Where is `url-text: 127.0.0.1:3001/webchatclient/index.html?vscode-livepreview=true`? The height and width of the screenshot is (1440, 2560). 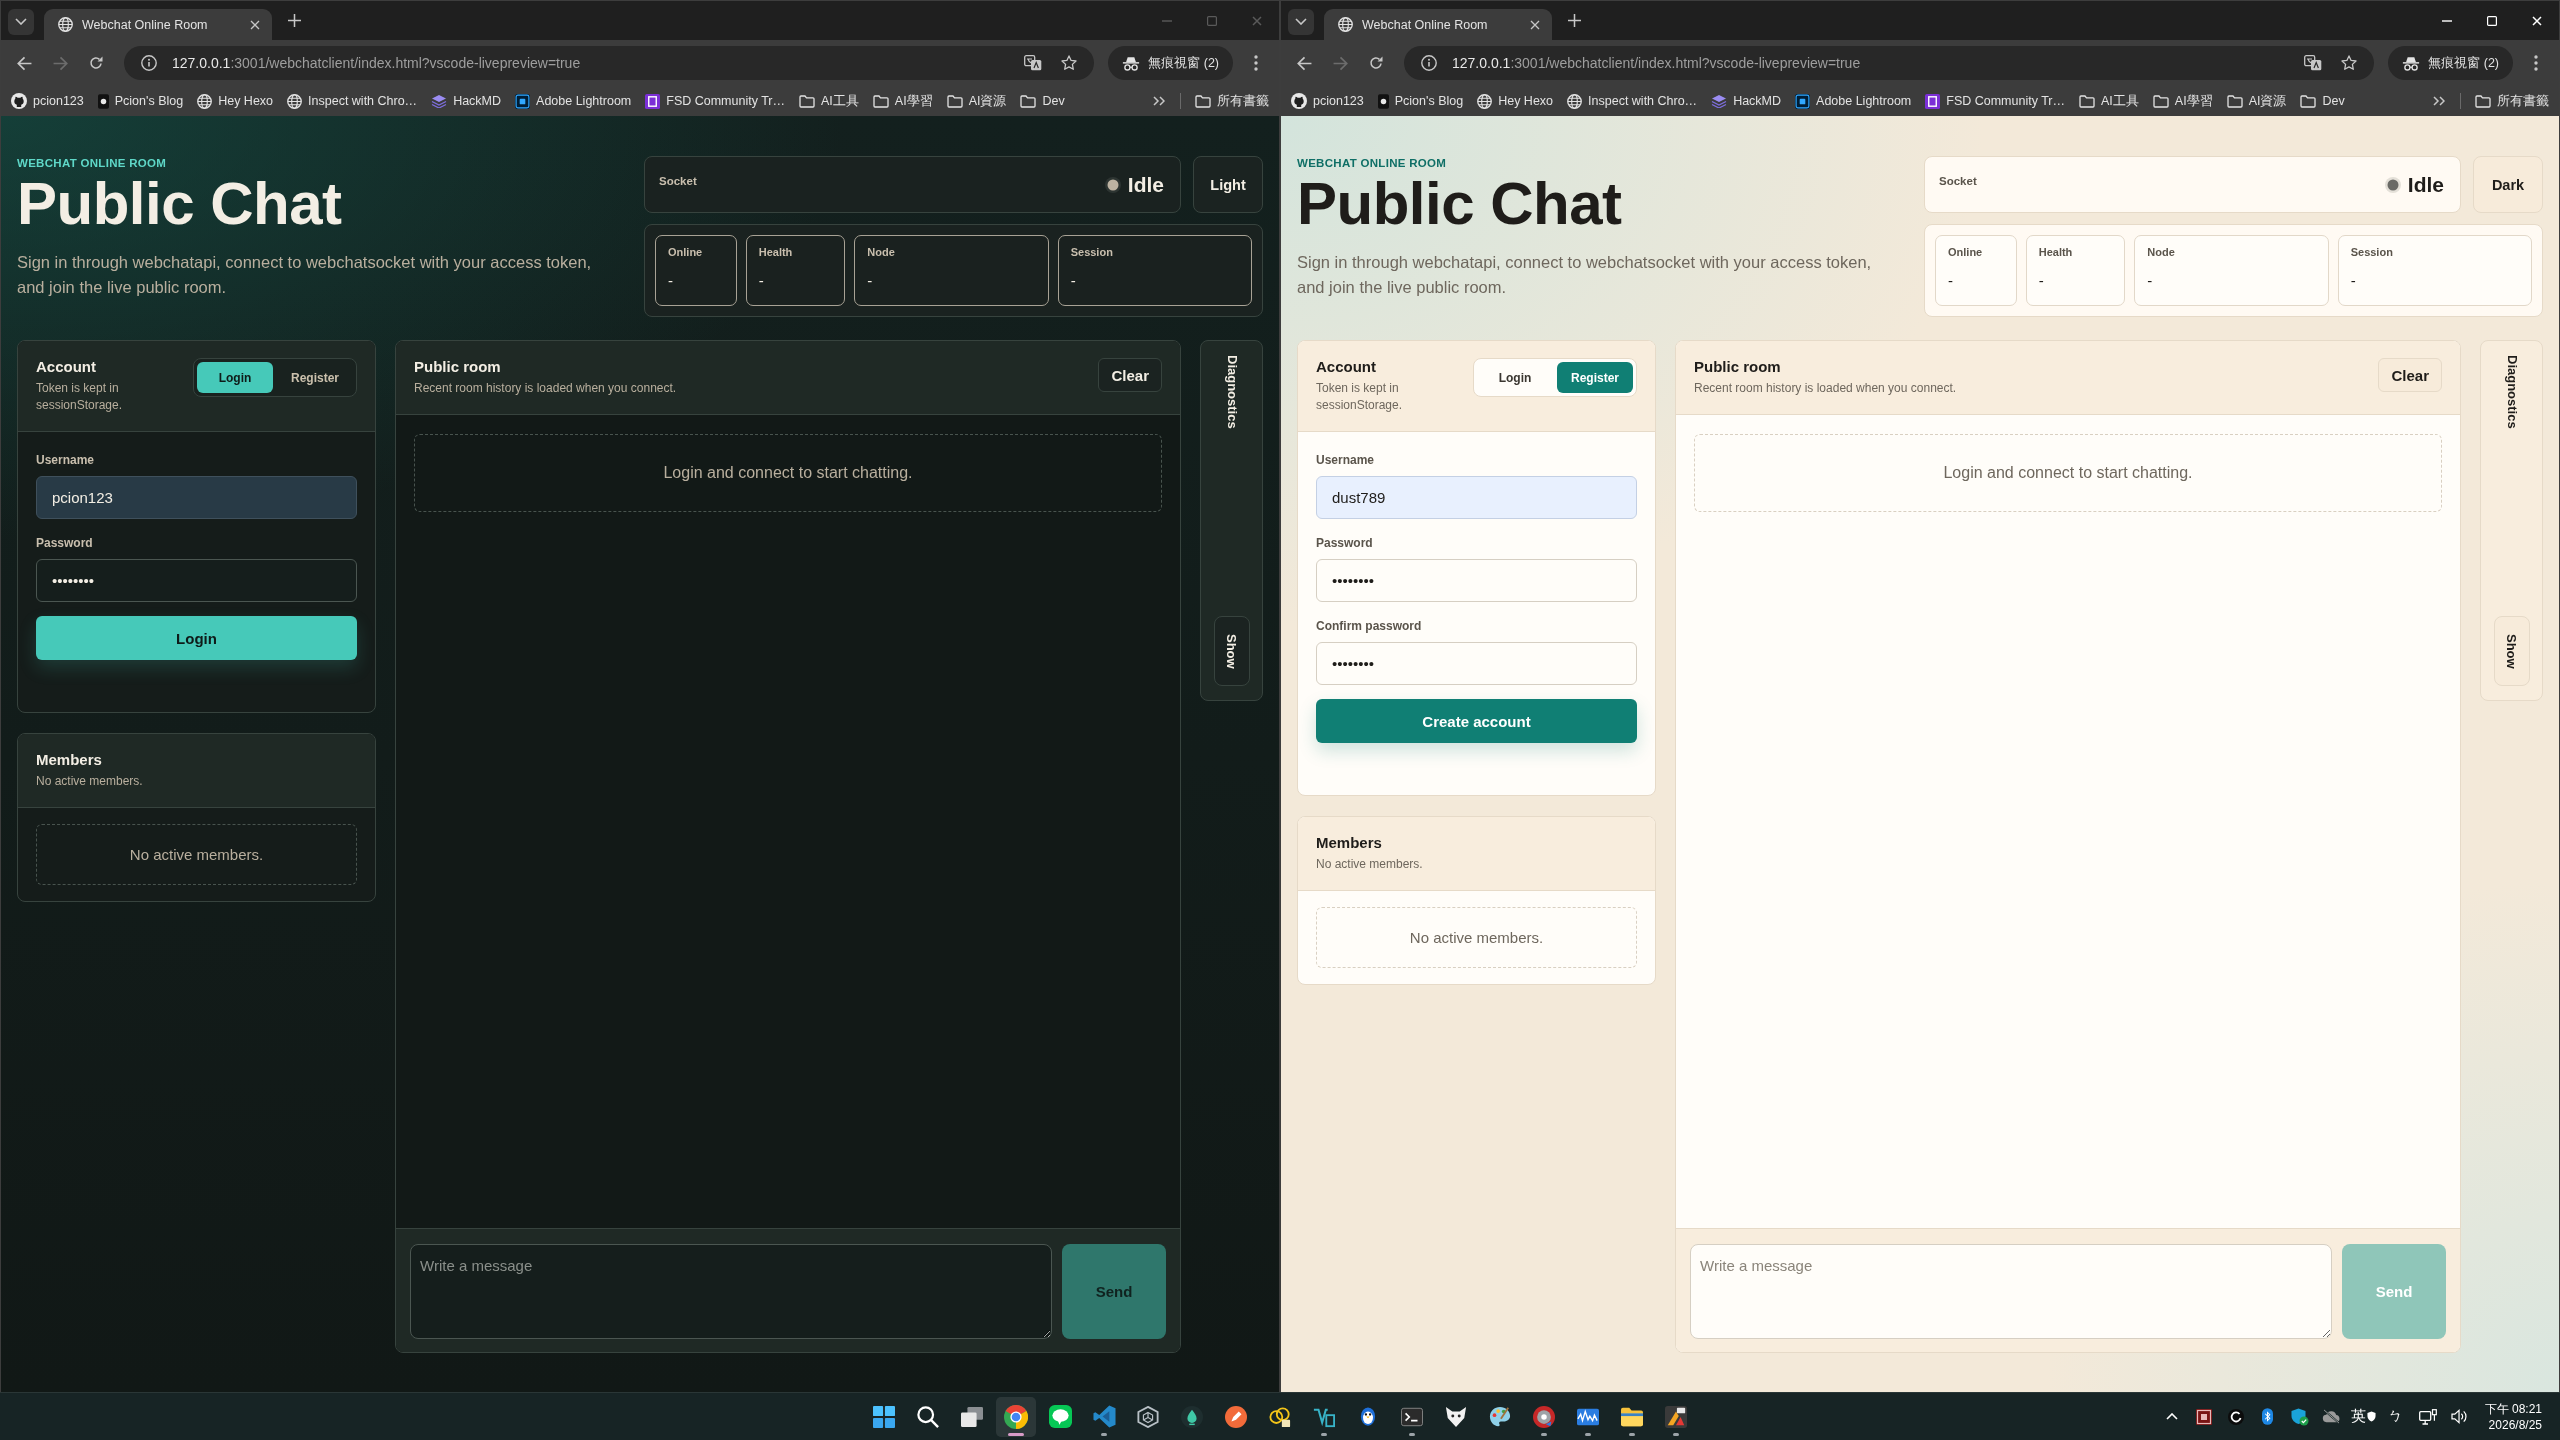
url-text: 127.0.0.1:3001/webchatclient/index.html?vscode-livepreview=true is located at coordinates (377, 63).